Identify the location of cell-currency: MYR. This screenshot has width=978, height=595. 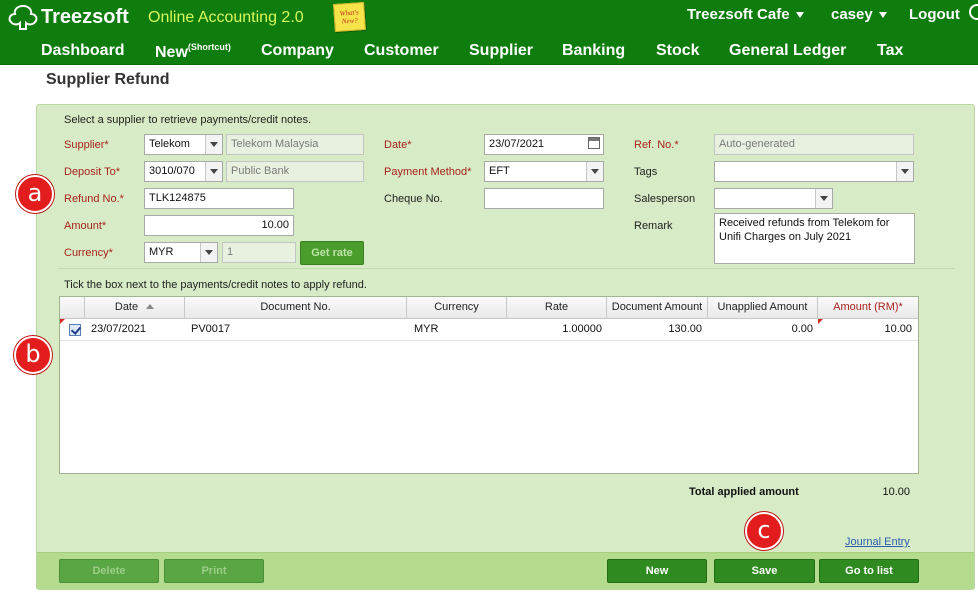
(426, 329).